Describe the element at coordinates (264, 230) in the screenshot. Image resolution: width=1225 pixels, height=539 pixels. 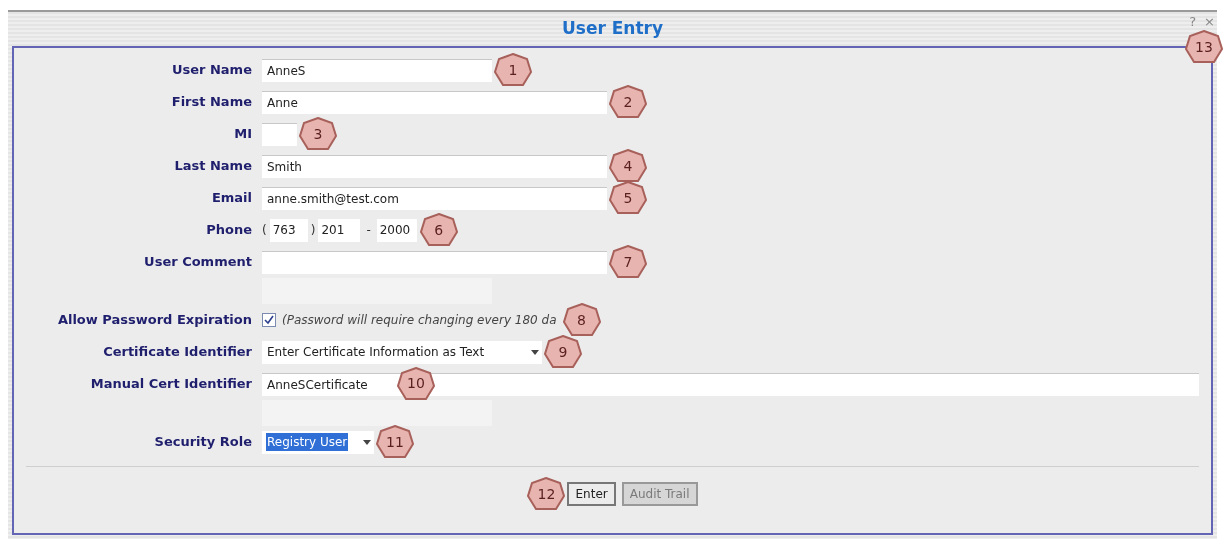
I see `paren-text: (` at that location.